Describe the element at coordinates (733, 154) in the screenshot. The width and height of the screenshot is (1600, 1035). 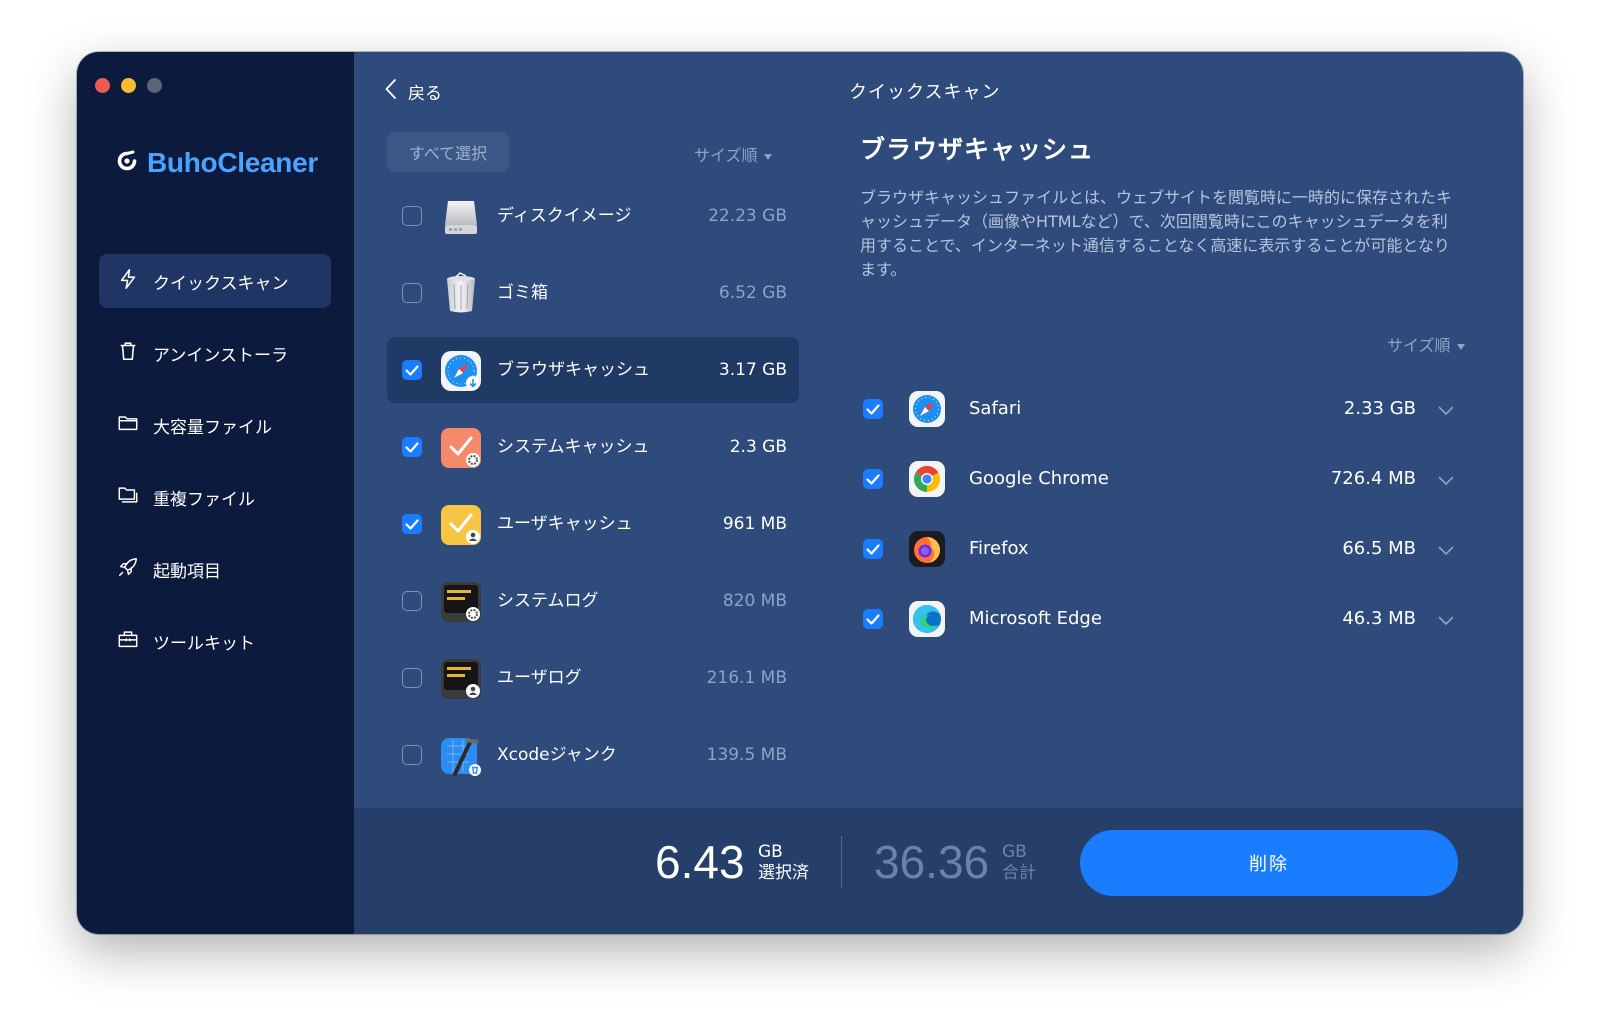
I see `category-sort-dropdown: サイズ順` at that location.